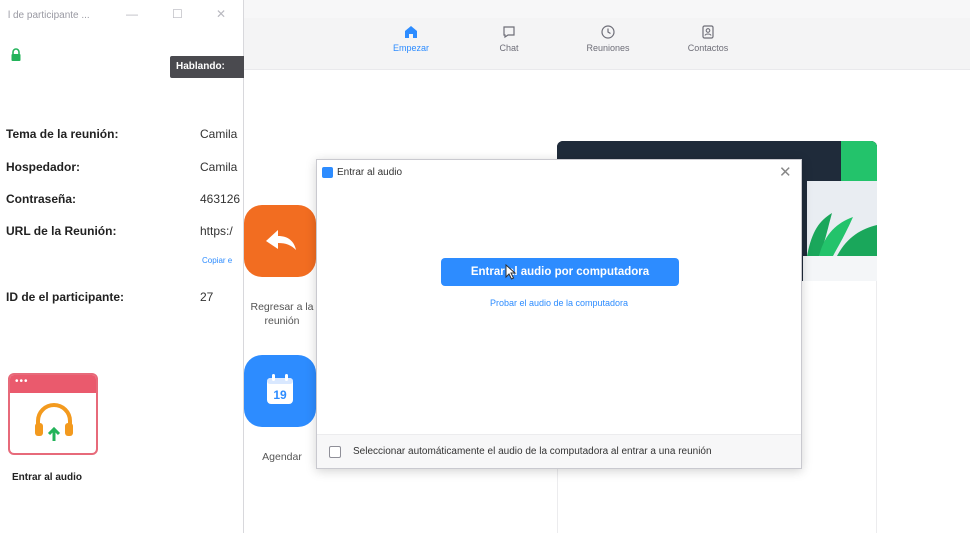 The image size is (970, 533). Describe the element at coordinates (61, 231) in the screenshot. I see `meeting-url-label: URL de la Reunión:` at that location.